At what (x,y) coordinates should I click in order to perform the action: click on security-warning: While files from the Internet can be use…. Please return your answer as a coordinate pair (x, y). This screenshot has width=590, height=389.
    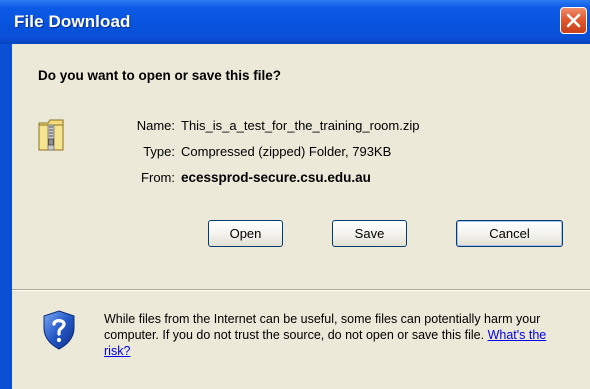
    Looking at the image, I should click on (339, 335).